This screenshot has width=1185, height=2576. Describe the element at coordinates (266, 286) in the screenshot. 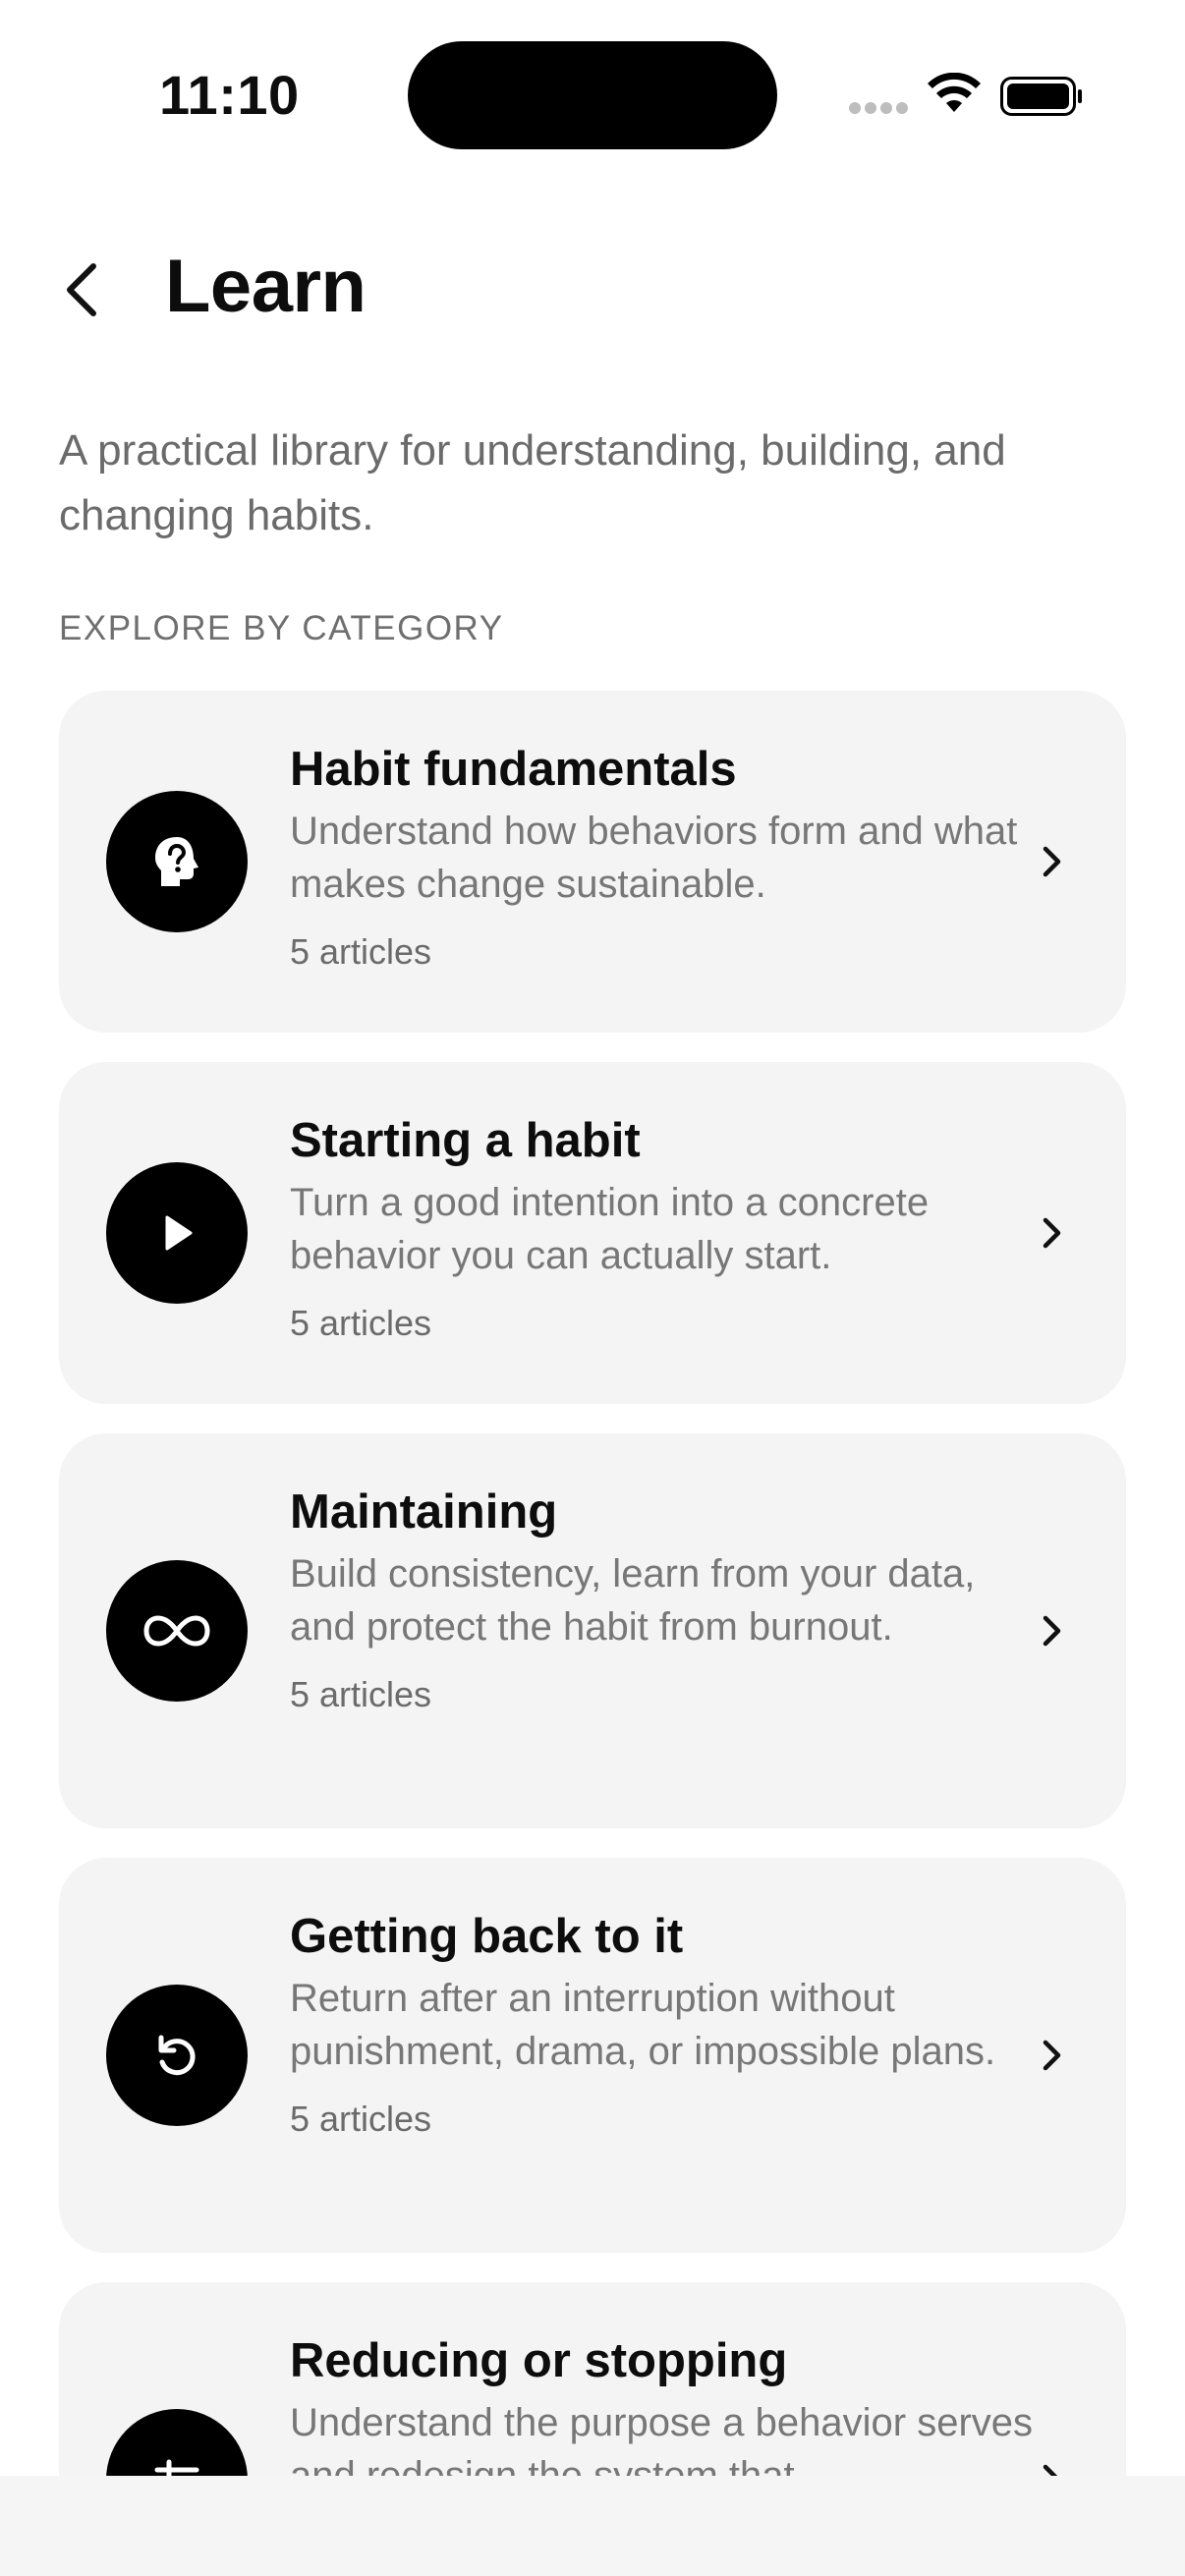

I see `page-title: Learn` at that location.